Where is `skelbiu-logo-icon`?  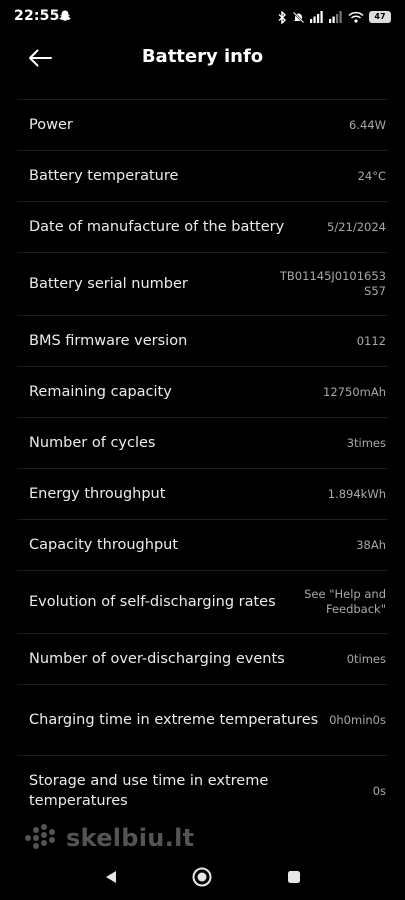 skelbiu-logo-icon is located at coordinates (40, 836).